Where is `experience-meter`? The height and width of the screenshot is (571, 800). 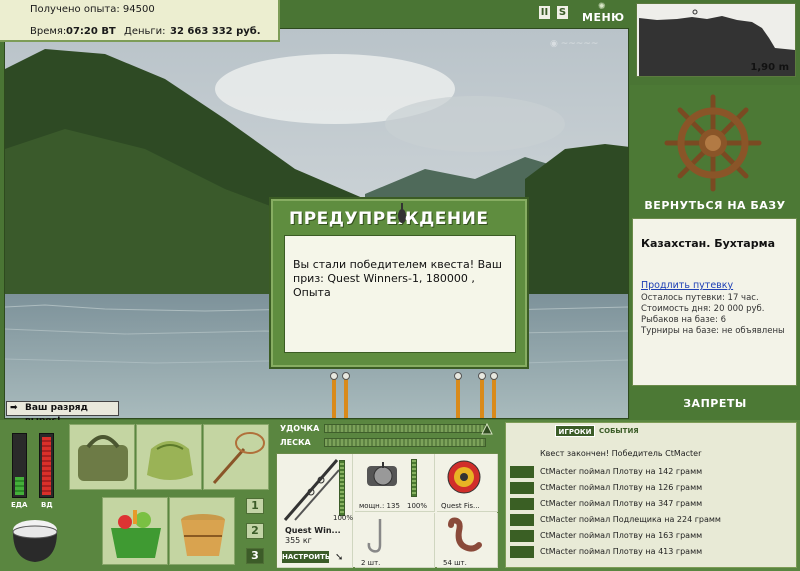 experience-meter is located at coordinates (46, 465).